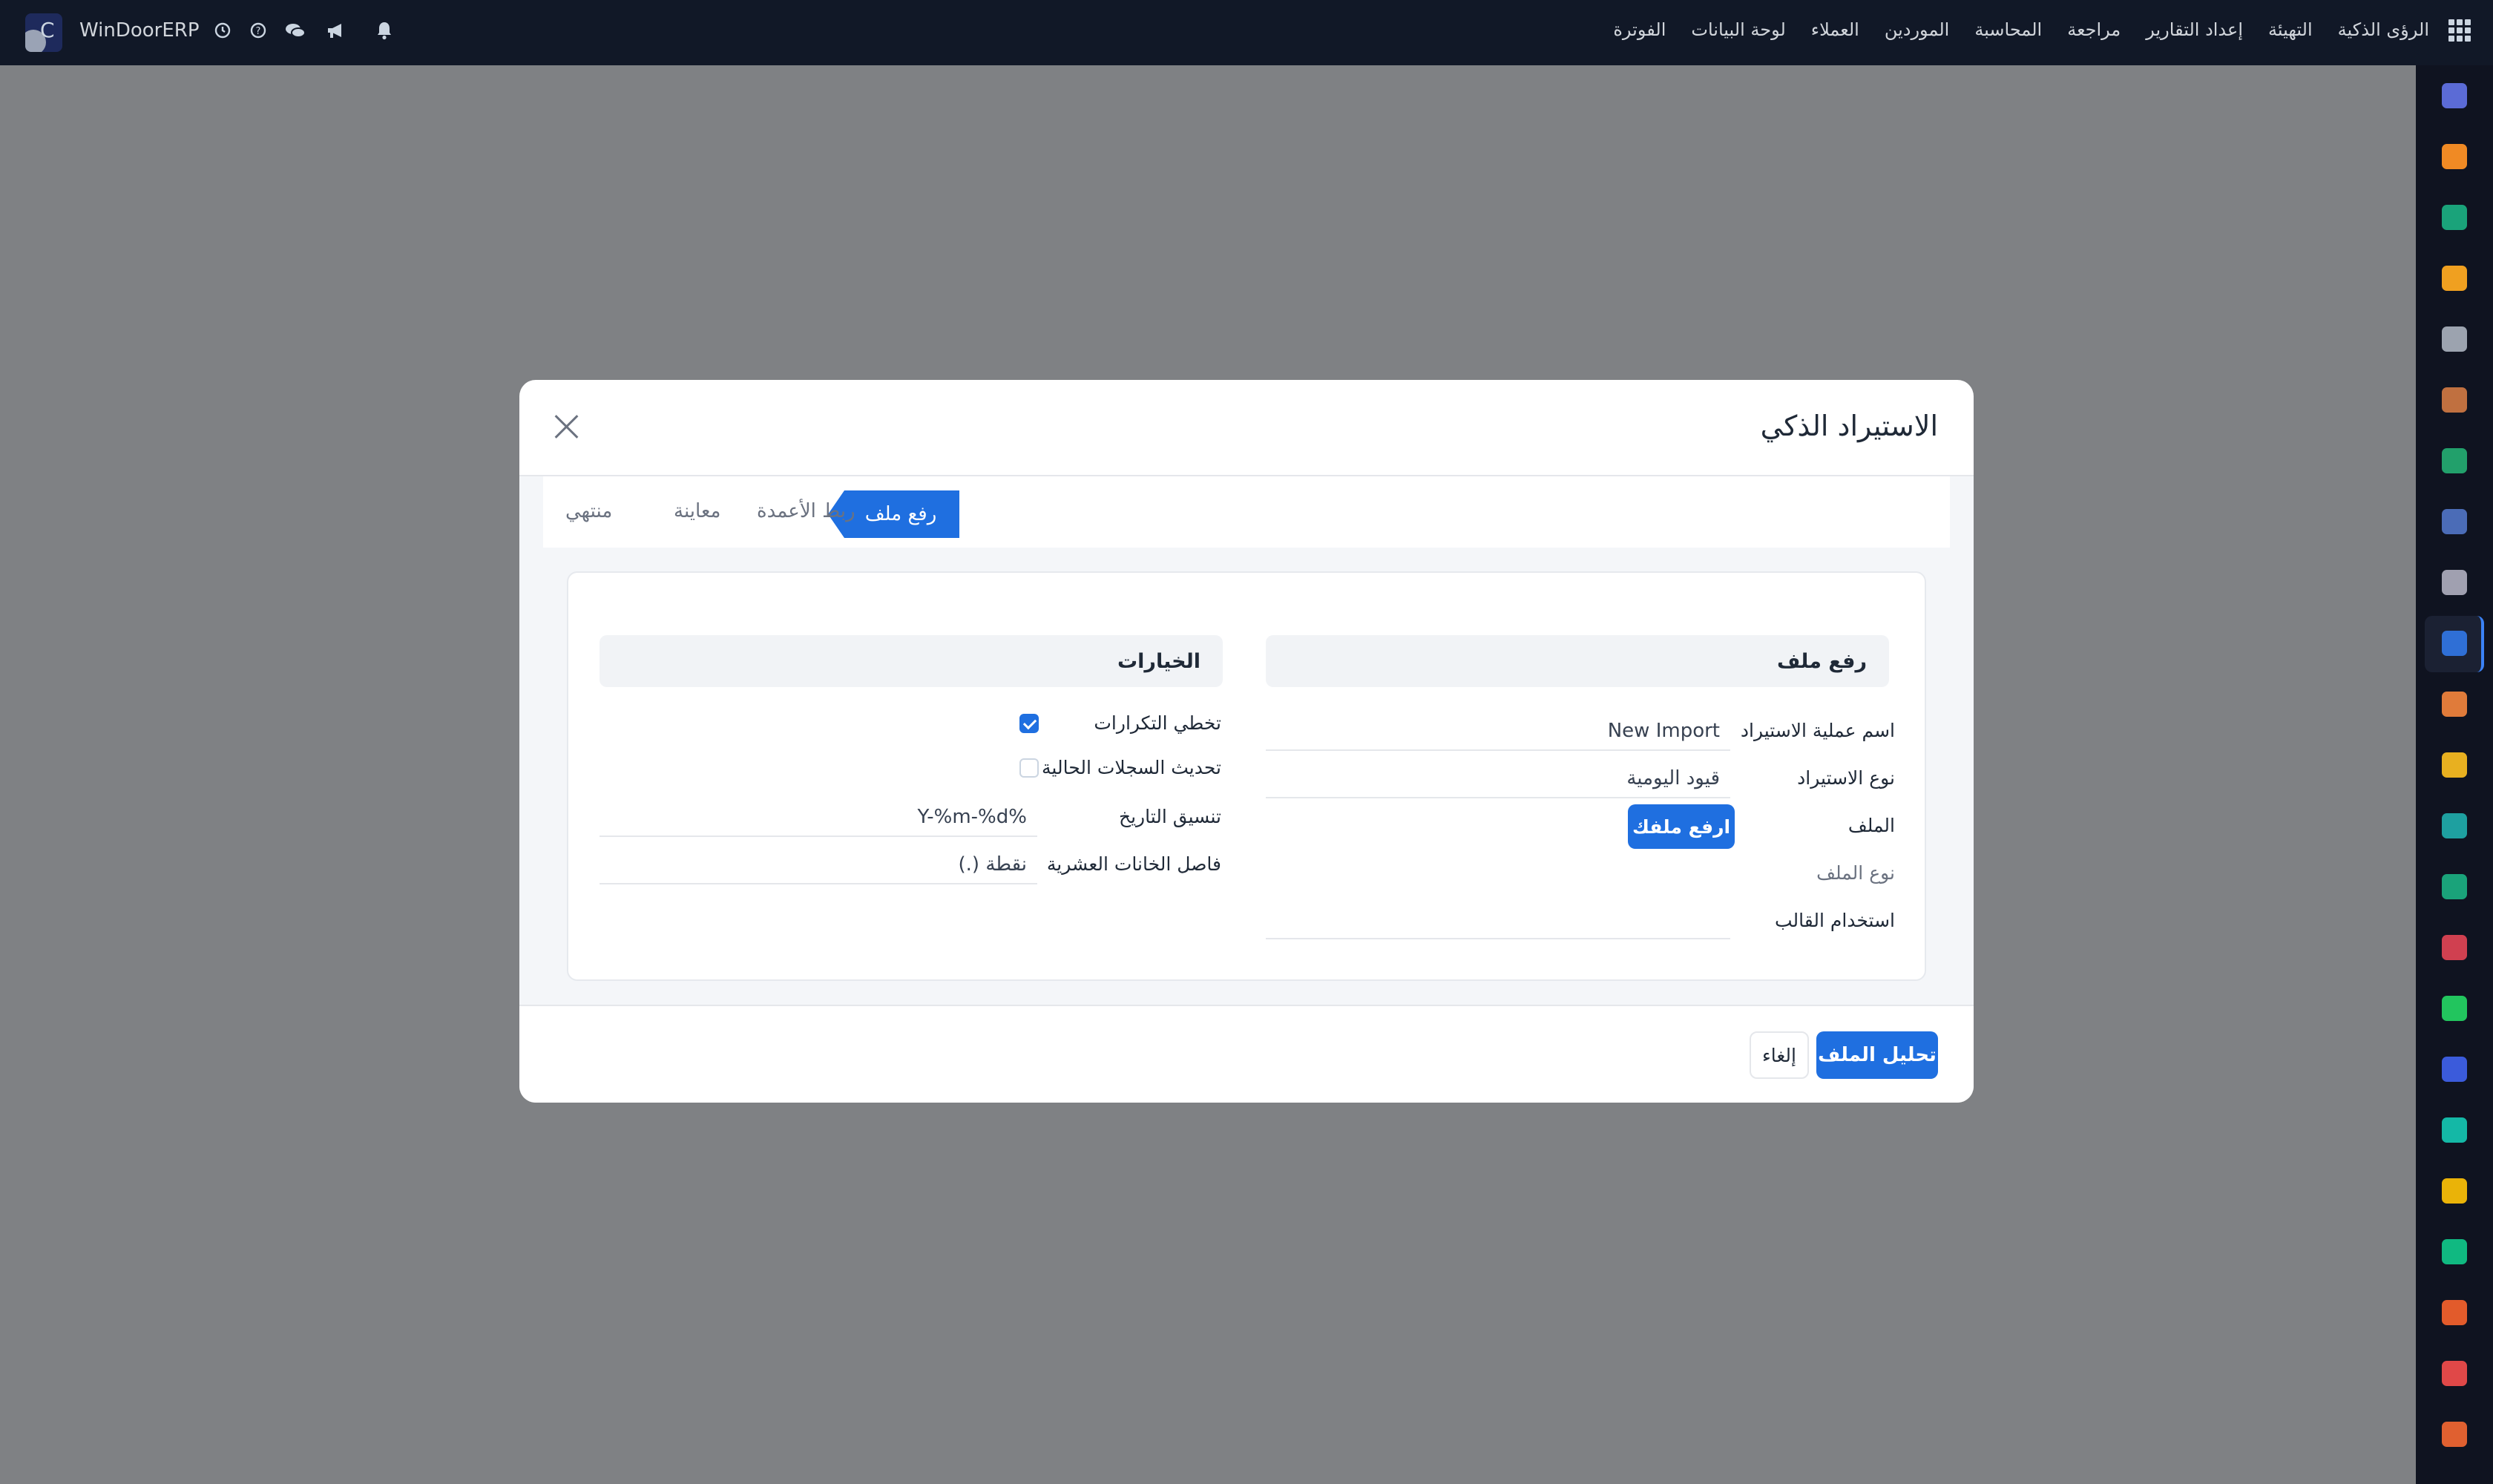 The height and width of the screenshot is (1484, 2493). I want to click on menu-item-reporting: إعداد التقارير, so click(2194, 29).